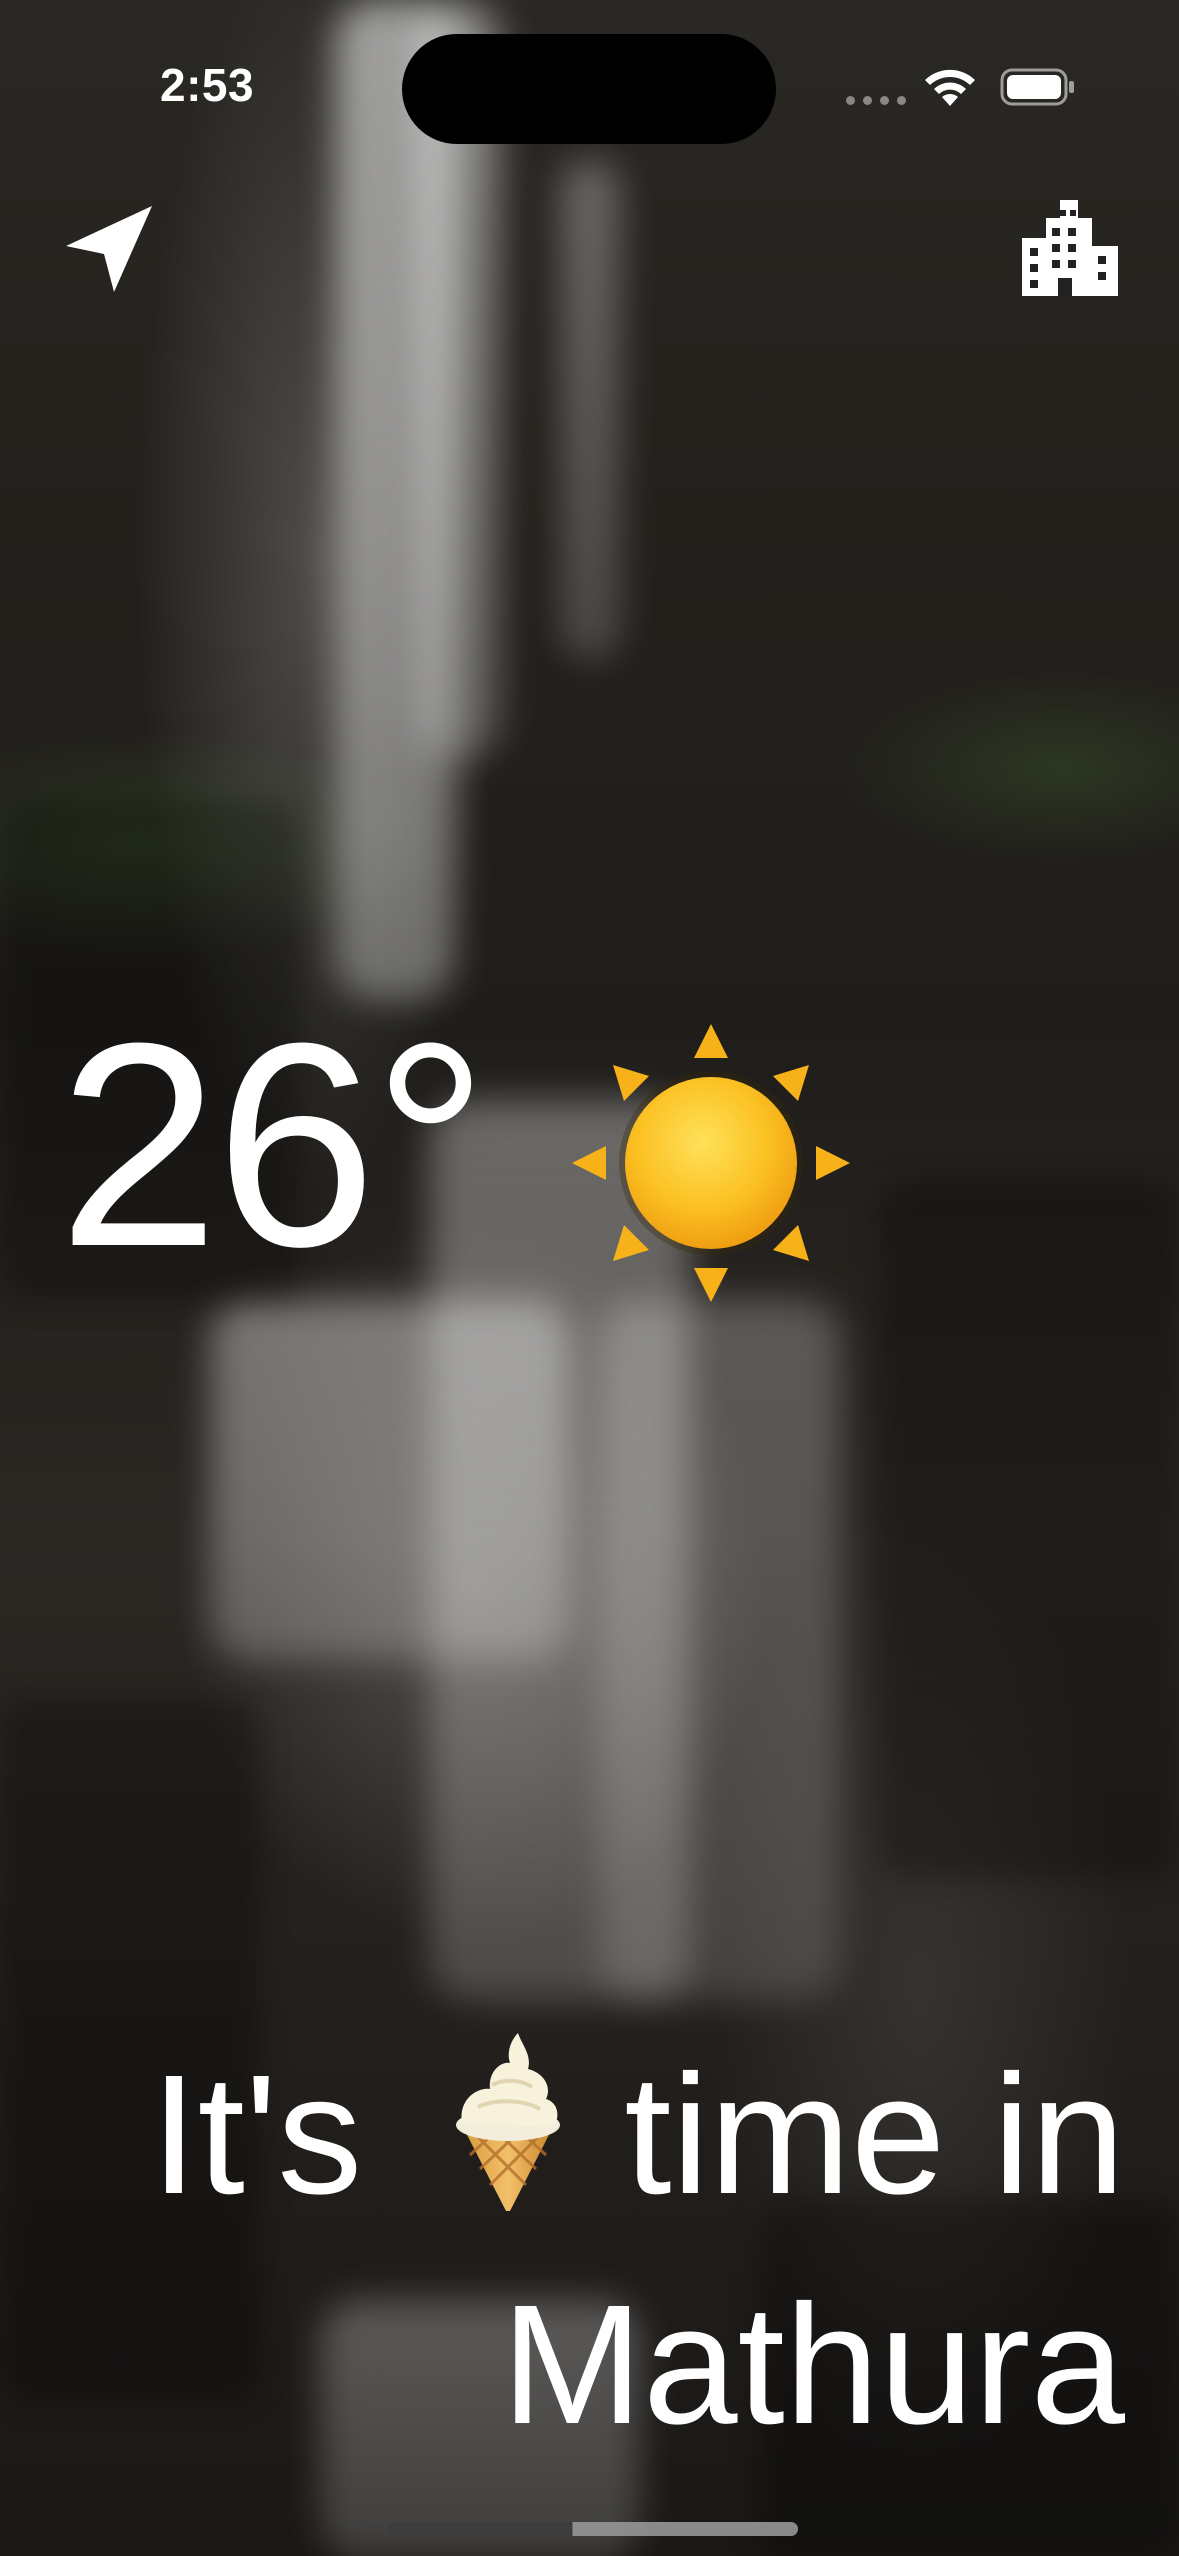 Image resolution: width=1179 pixels, height=2556 pixels. I want to click on building-icon, so click(1070, 248).